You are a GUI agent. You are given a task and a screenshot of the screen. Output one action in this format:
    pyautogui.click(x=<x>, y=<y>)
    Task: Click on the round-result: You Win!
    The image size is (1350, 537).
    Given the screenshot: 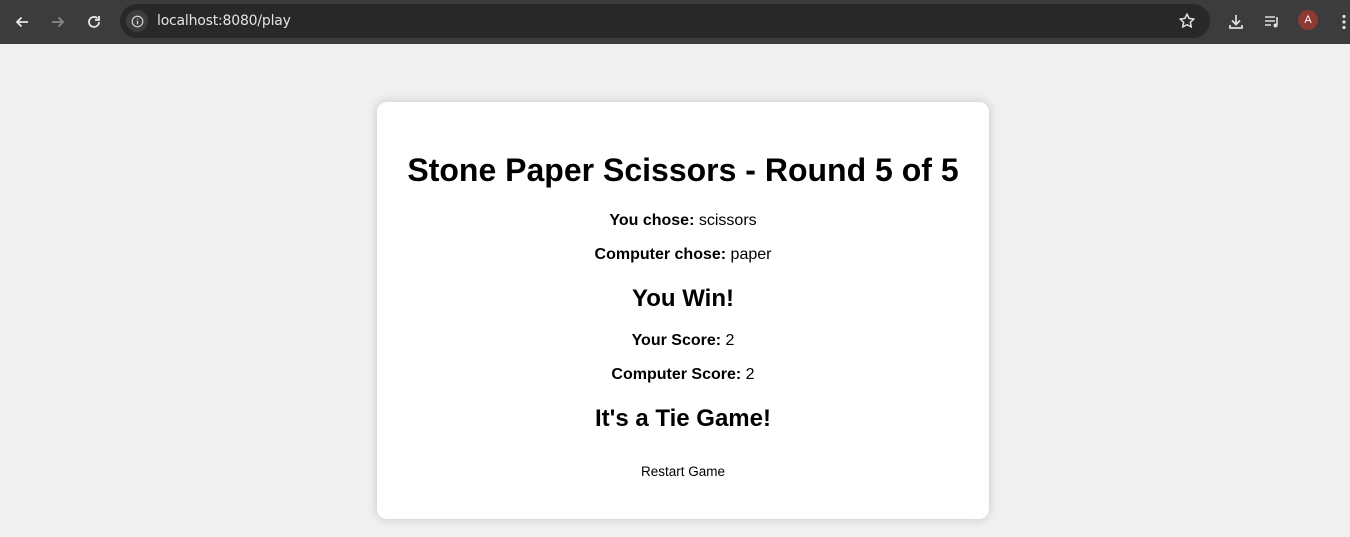 What is the action you would take?
    pyautogui.click(x=683, y=298)
    